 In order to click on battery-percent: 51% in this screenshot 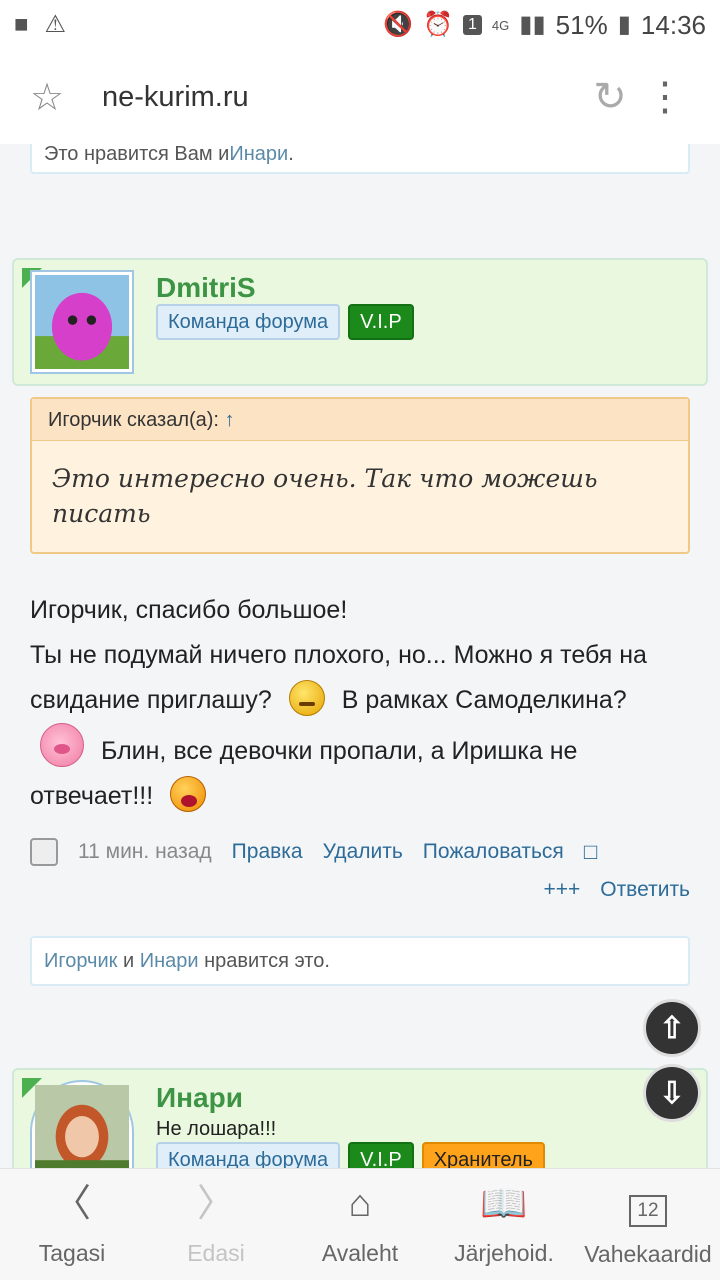, I will do `click(581, 24)`.